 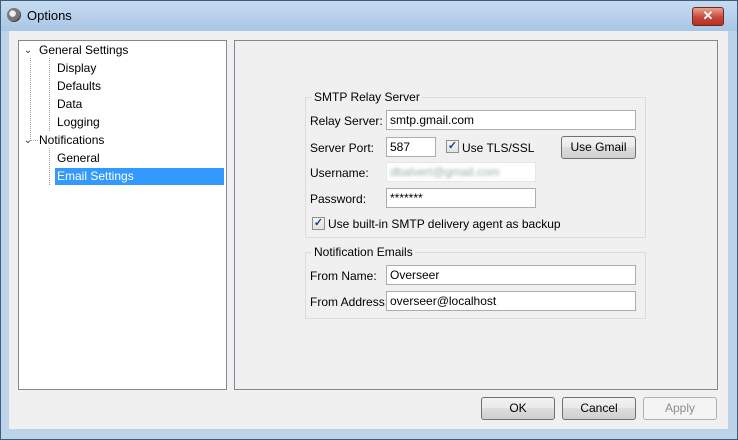 I want to click on relay-server-label: Relay Server:, so click(x=346, y=121).